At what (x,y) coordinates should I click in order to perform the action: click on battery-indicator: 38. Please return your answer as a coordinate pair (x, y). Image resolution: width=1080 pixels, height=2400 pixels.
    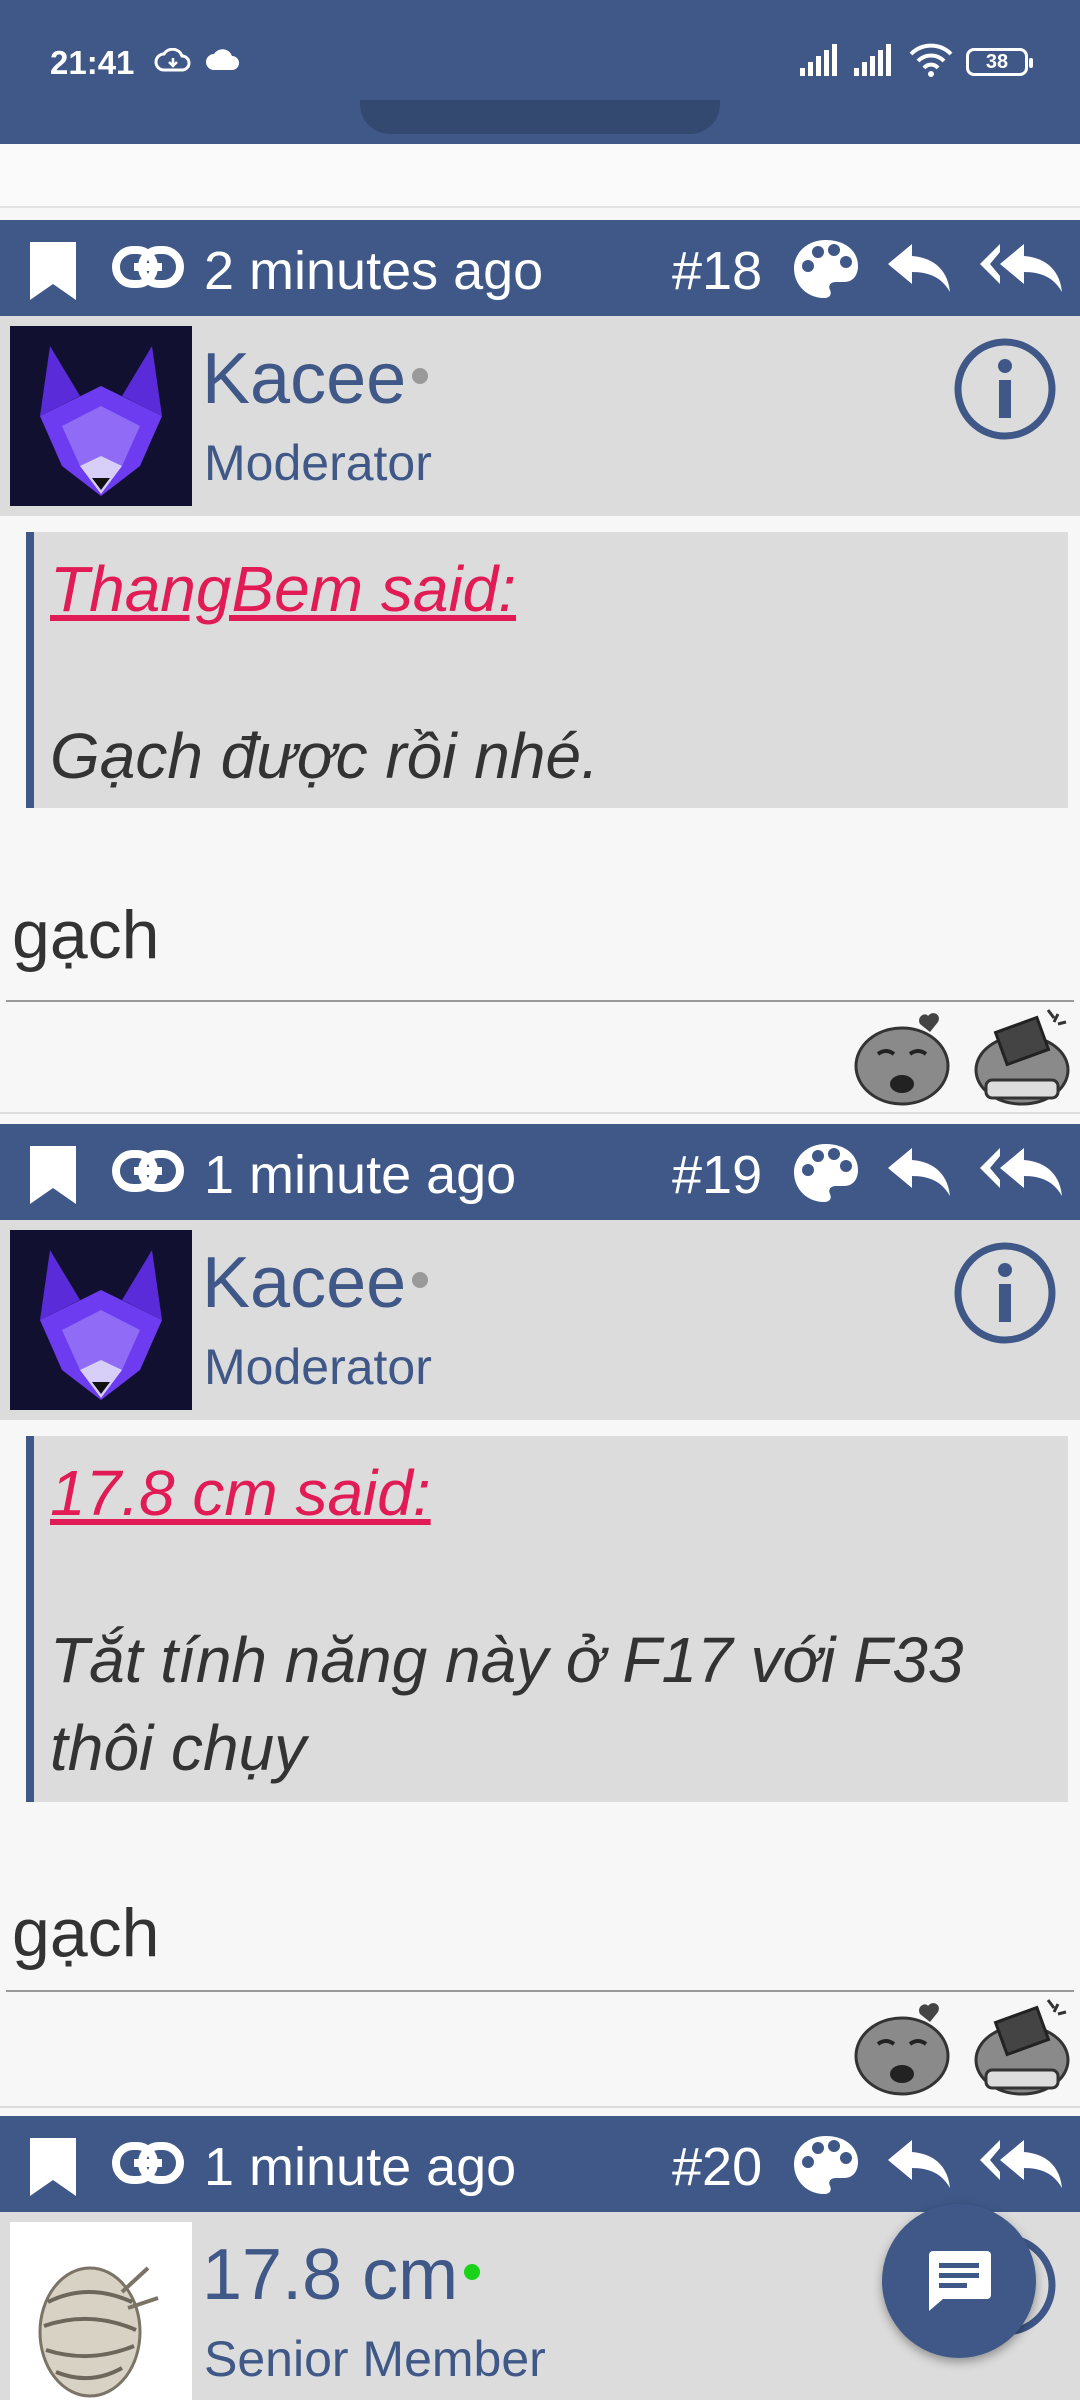
    Looking at the image, I should click on (999, 62).